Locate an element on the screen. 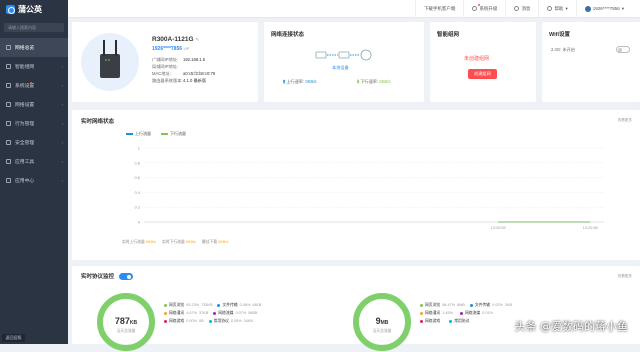  system-upgrade-button: 系统升级 is located at coordinates (484, 9).